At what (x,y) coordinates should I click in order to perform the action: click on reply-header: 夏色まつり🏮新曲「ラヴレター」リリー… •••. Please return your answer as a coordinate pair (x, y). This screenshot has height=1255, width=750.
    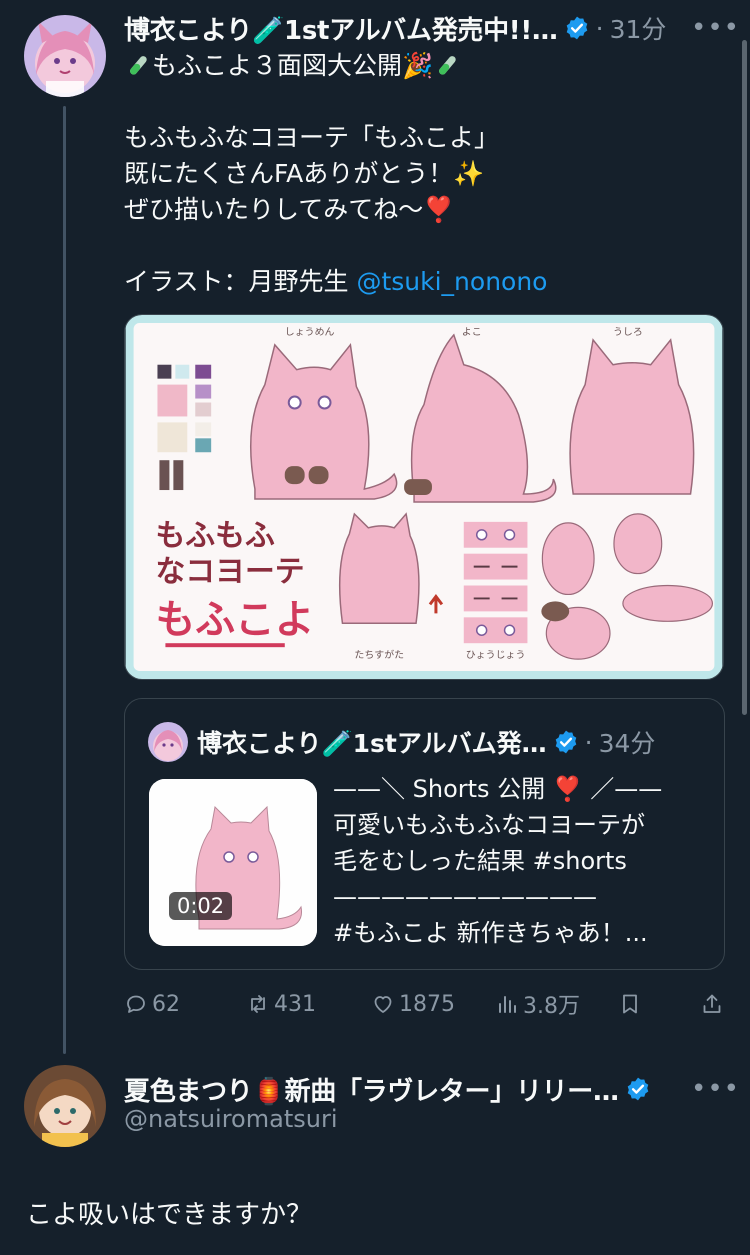
    Looking at the image, I should click on (432, 1089).